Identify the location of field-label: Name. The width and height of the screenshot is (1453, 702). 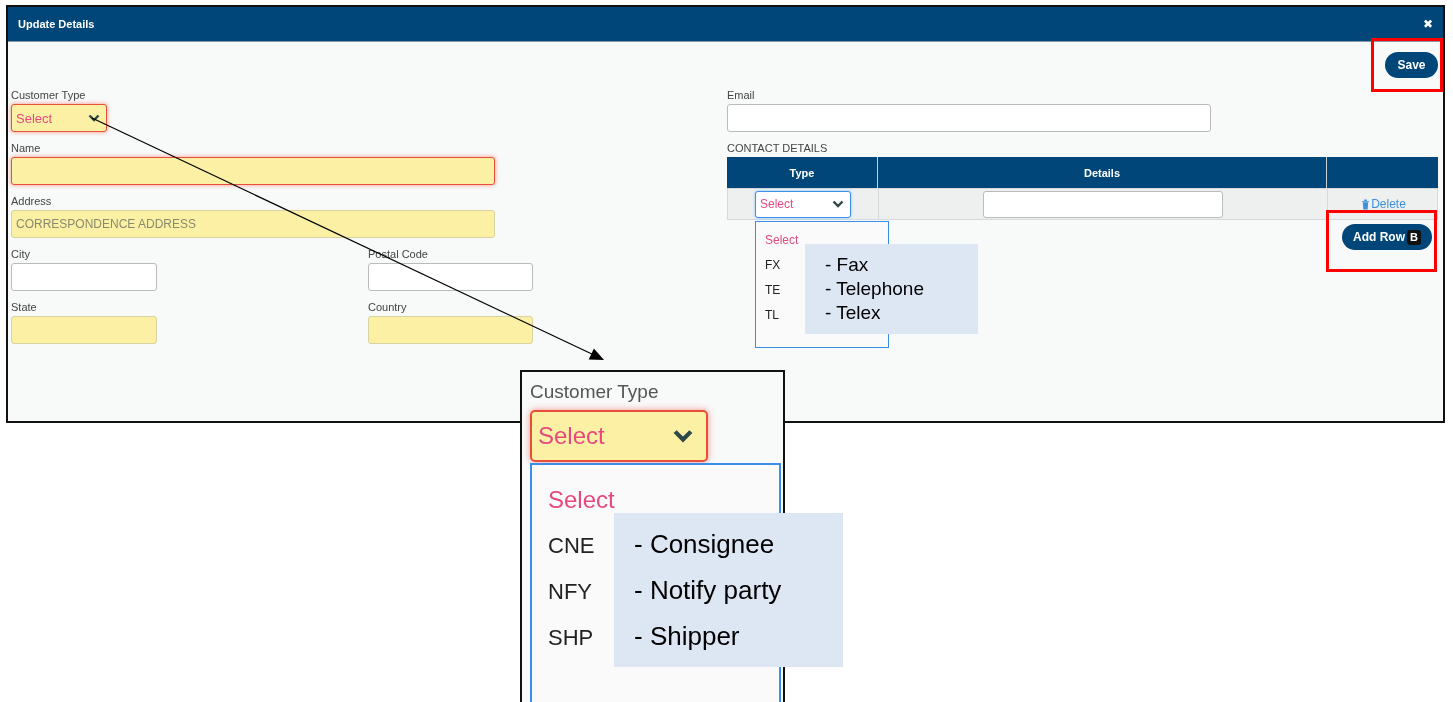
(26, 148).